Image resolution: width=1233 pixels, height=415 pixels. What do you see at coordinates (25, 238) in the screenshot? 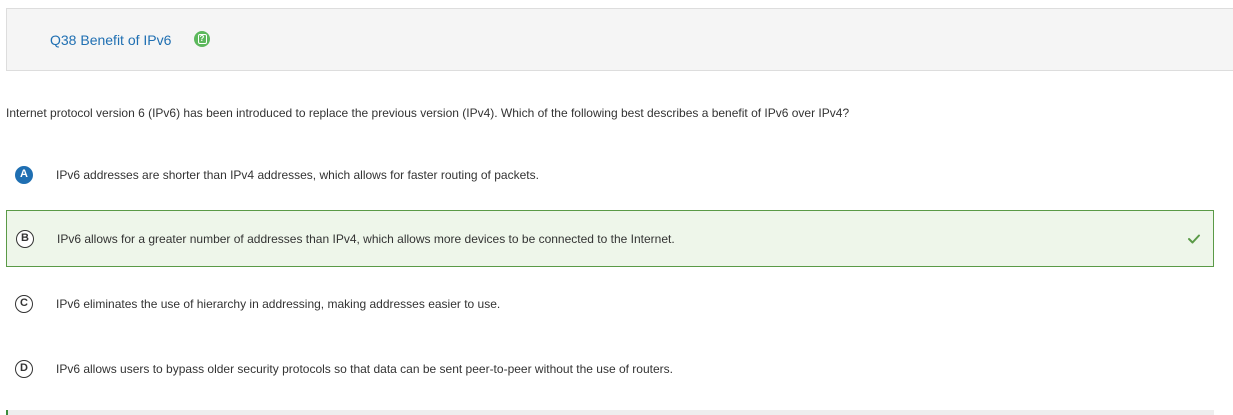
I see `answer-letter-b: B` at bounding box center [25, 238].